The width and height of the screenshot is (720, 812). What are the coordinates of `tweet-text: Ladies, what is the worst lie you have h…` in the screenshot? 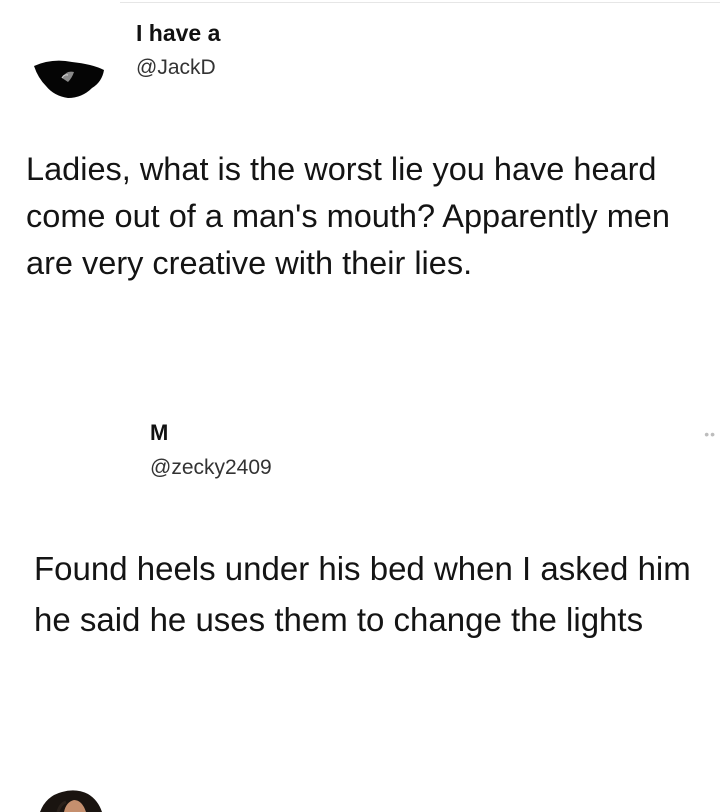 It's located at (348, 216).